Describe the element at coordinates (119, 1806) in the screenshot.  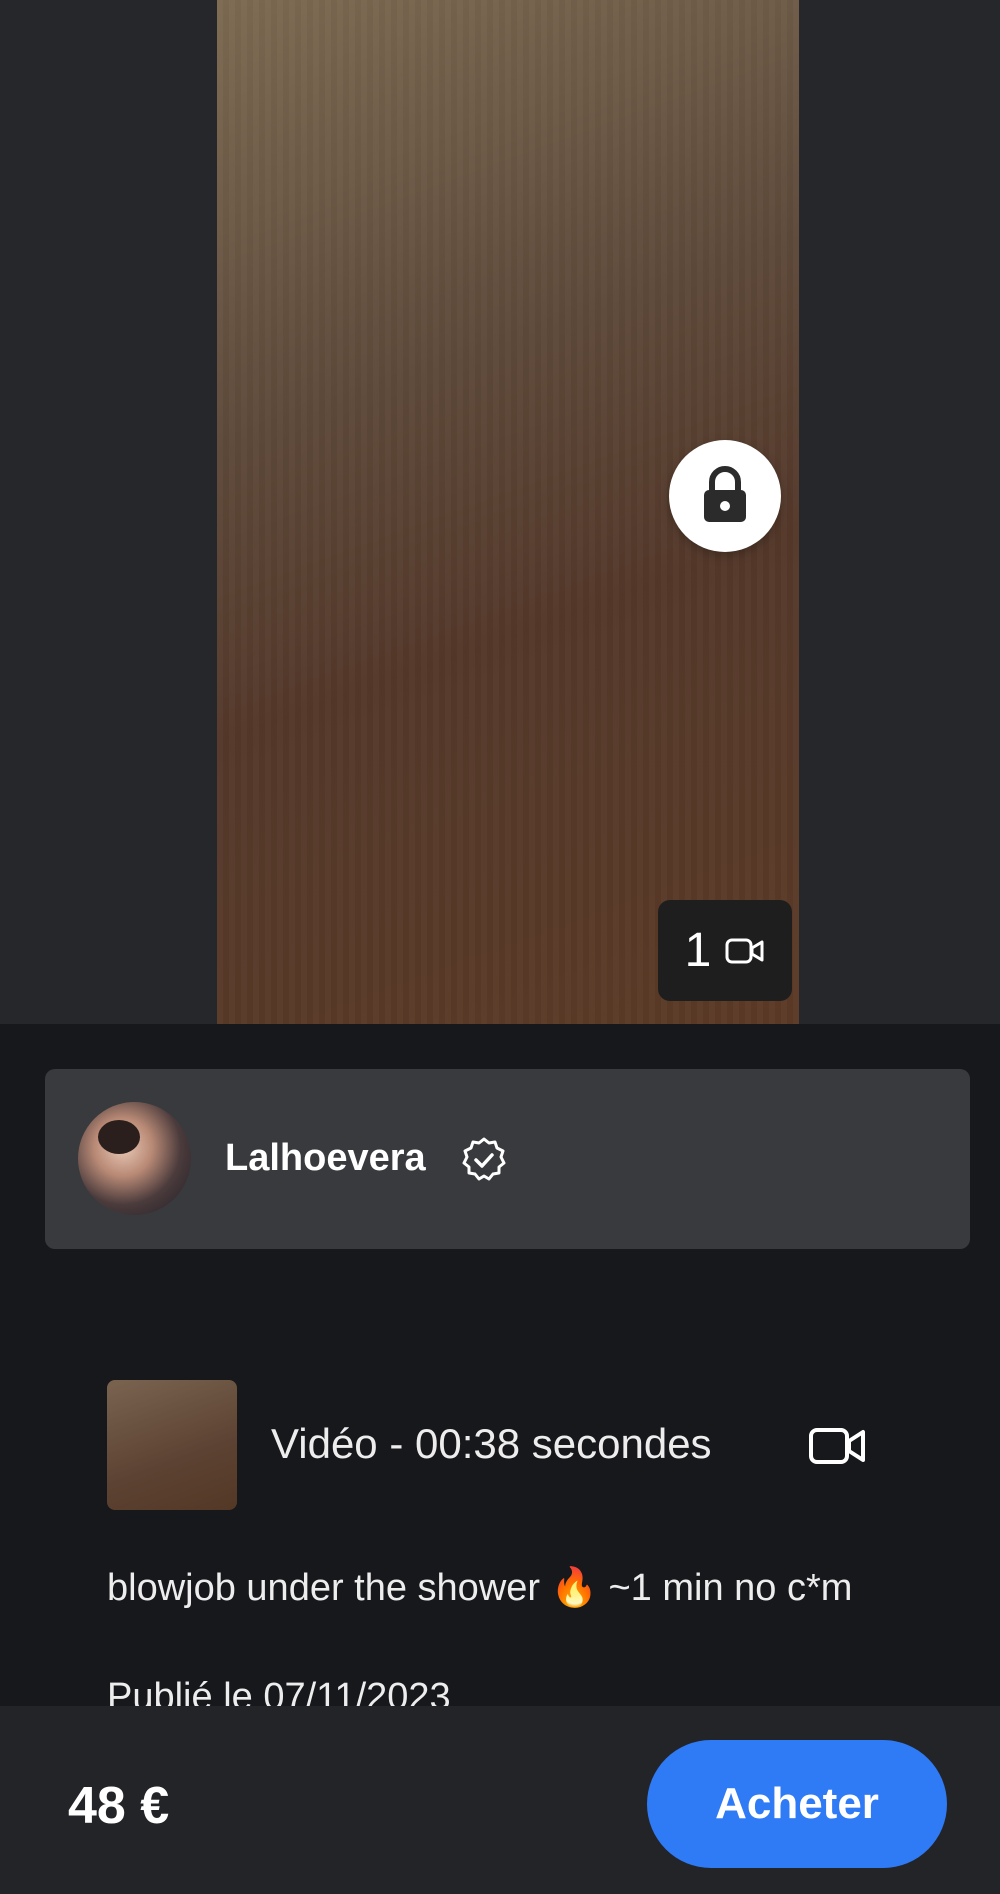
I see `price: 48 €` at that location.